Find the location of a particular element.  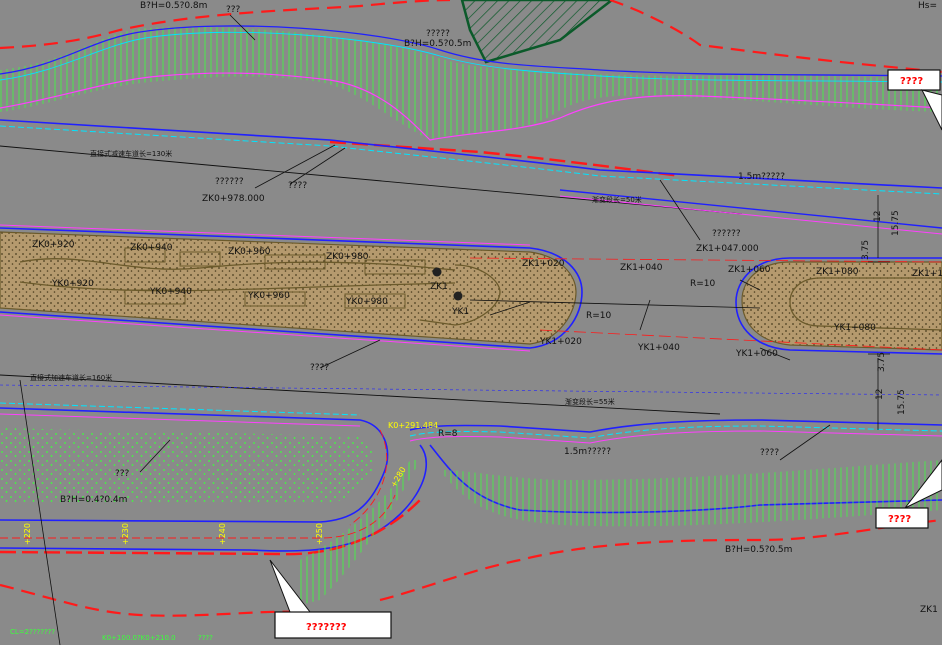

label-zk1-080: ZK1+080 is located at coordinates (837, 272).